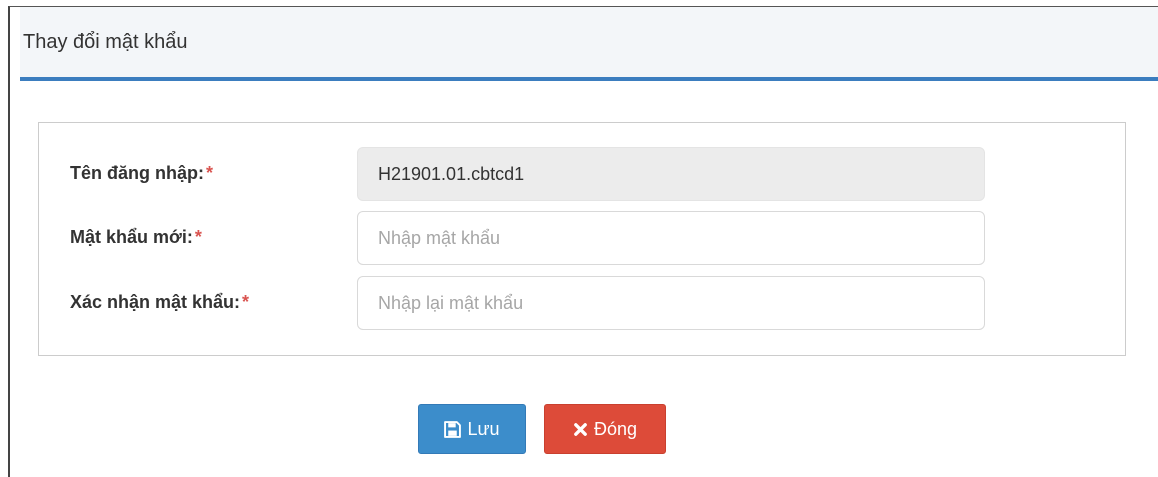 The width and height of the screenshot is (1158, 477). I want to click on username-label: Tên đăng nhập: *, so click(141, 173).